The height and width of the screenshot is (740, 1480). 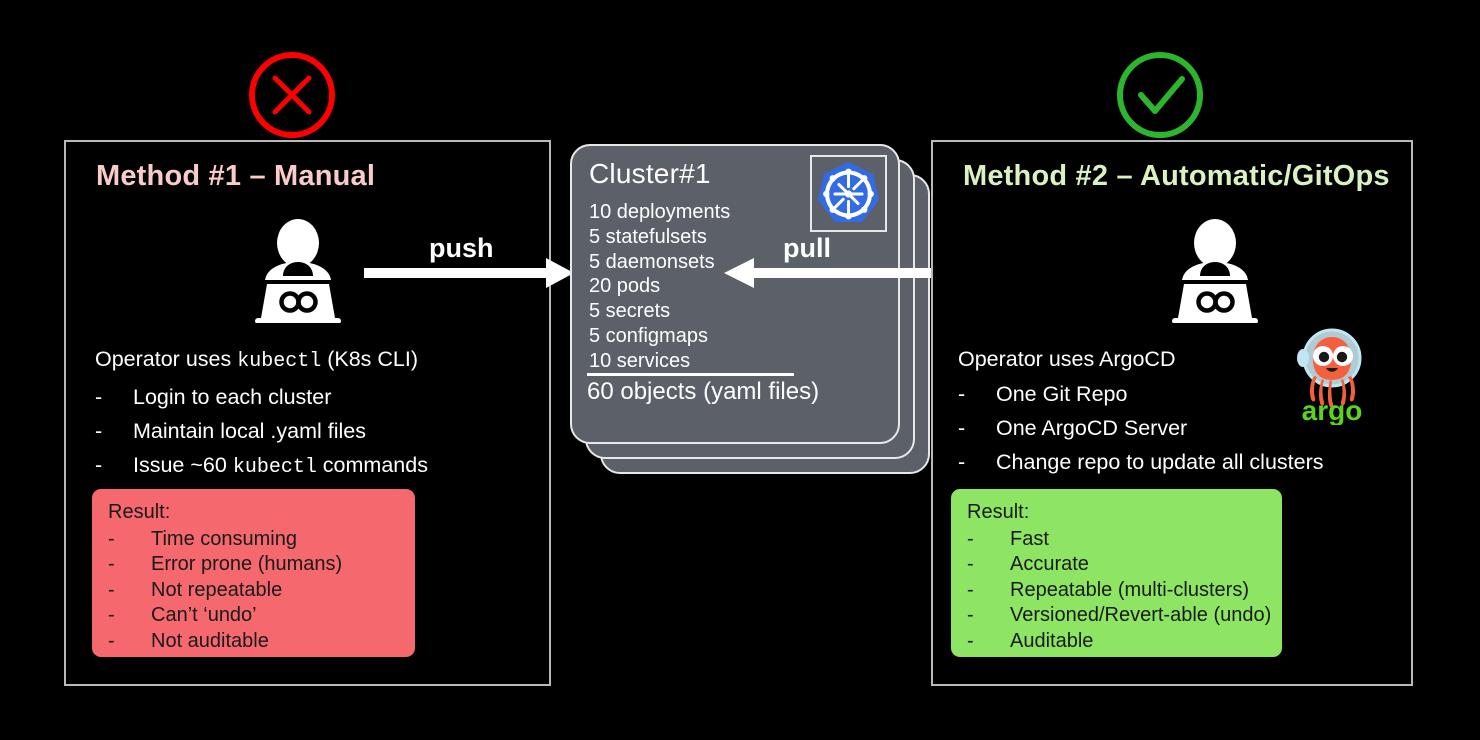 I want to click on cluster-total-label: 60 objects (yaml files), so click(x=703, y=391).